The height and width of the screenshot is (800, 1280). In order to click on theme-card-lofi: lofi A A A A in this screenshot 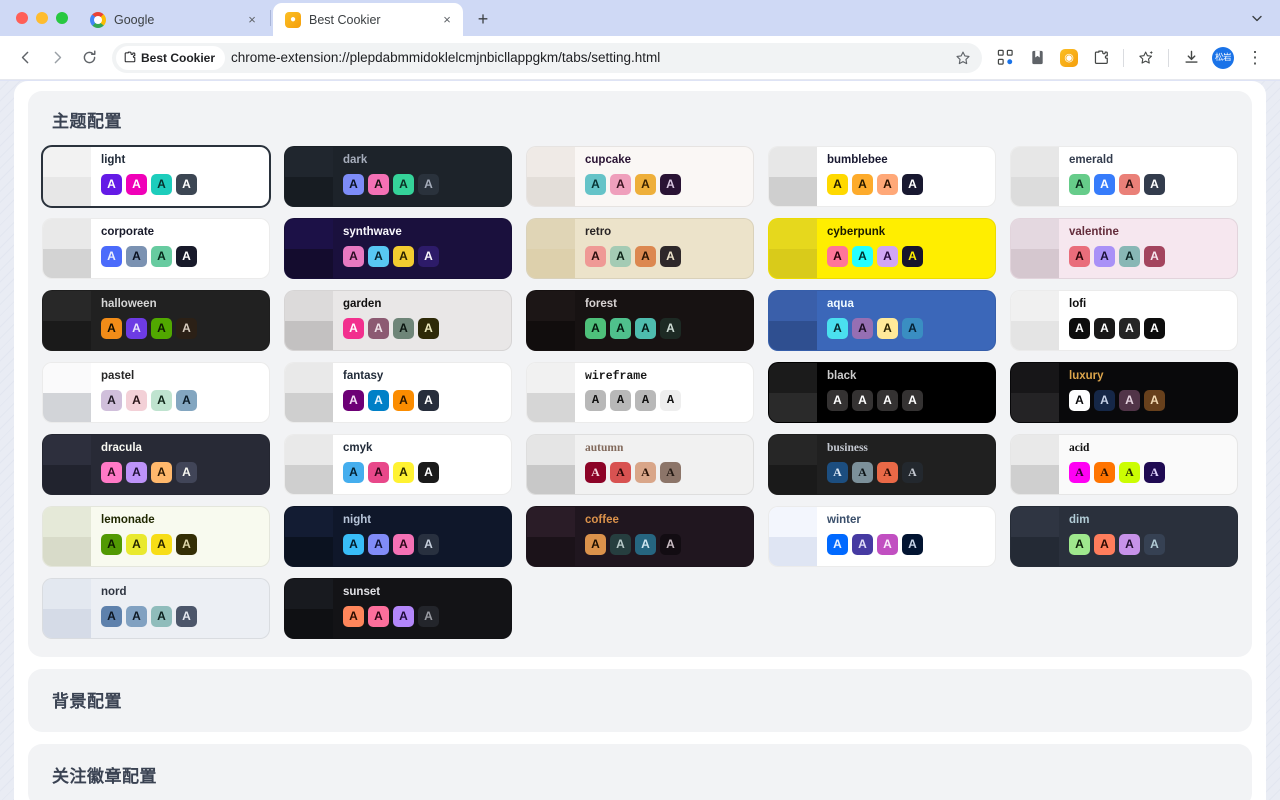, I will do `click(1124, 320)`.